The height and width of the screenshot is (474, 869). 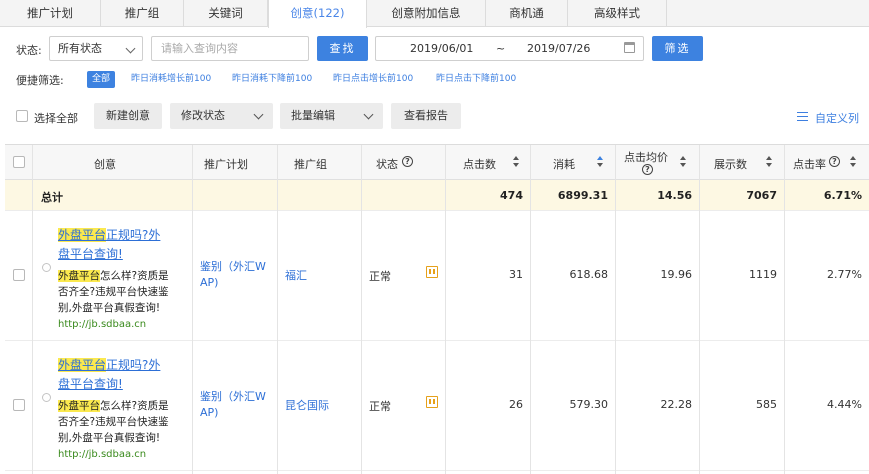 I want to click on quick-filter-clicks-down: 昨日点击下降前100, so click(x=476, y=79).